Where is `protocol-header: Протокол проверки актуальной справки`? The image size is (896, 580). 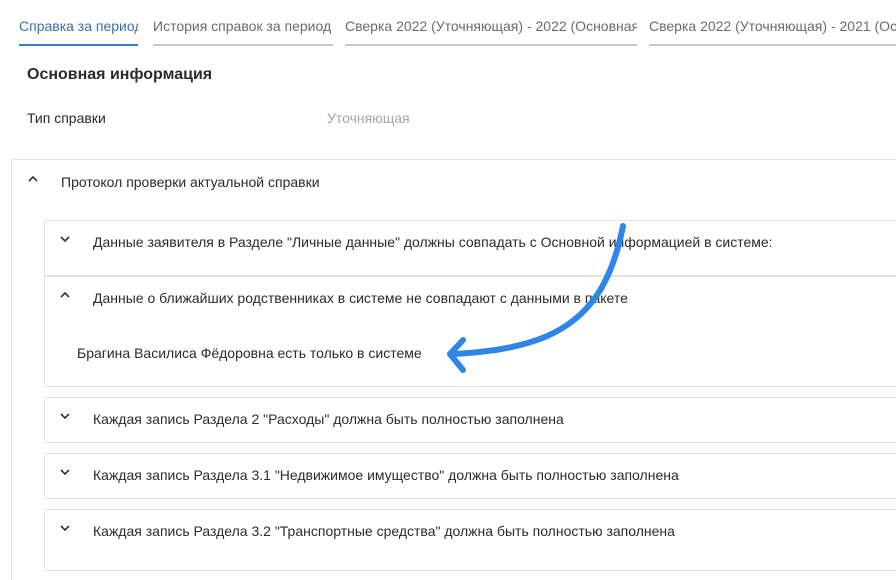
protocol-header: Протокол проверки актуальной справки is located at coordinates (454, 184).